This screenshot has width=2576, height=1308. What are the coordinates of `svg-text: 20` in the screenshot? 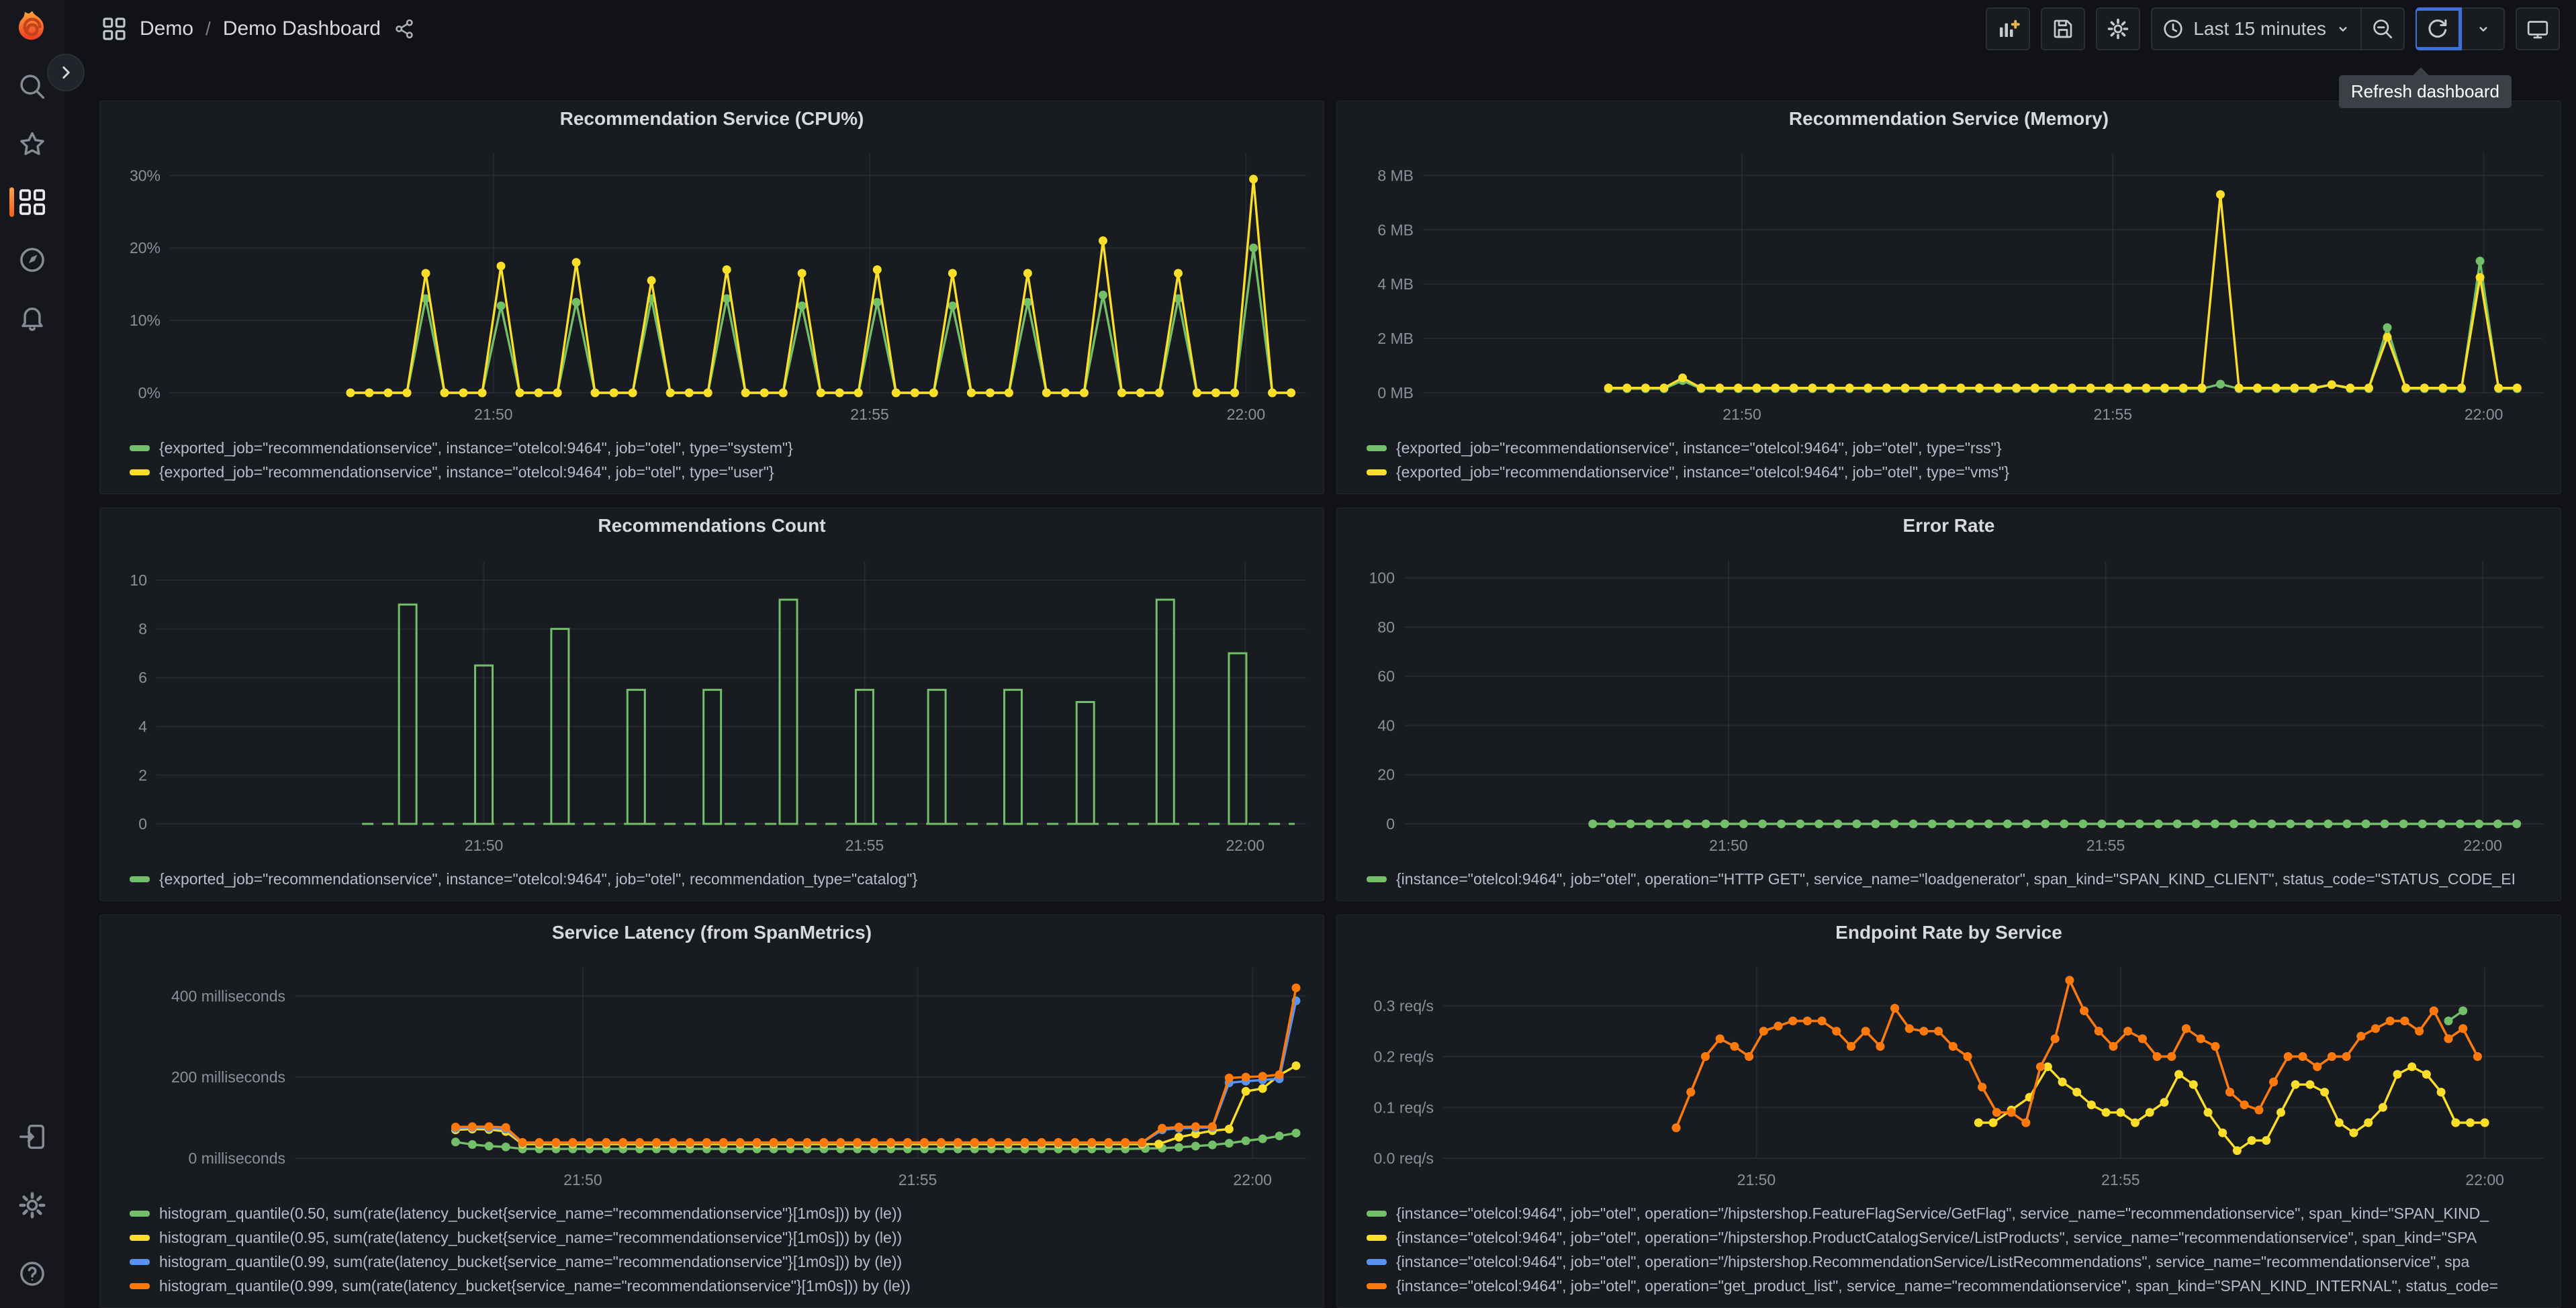 It's located at (1386, 775).